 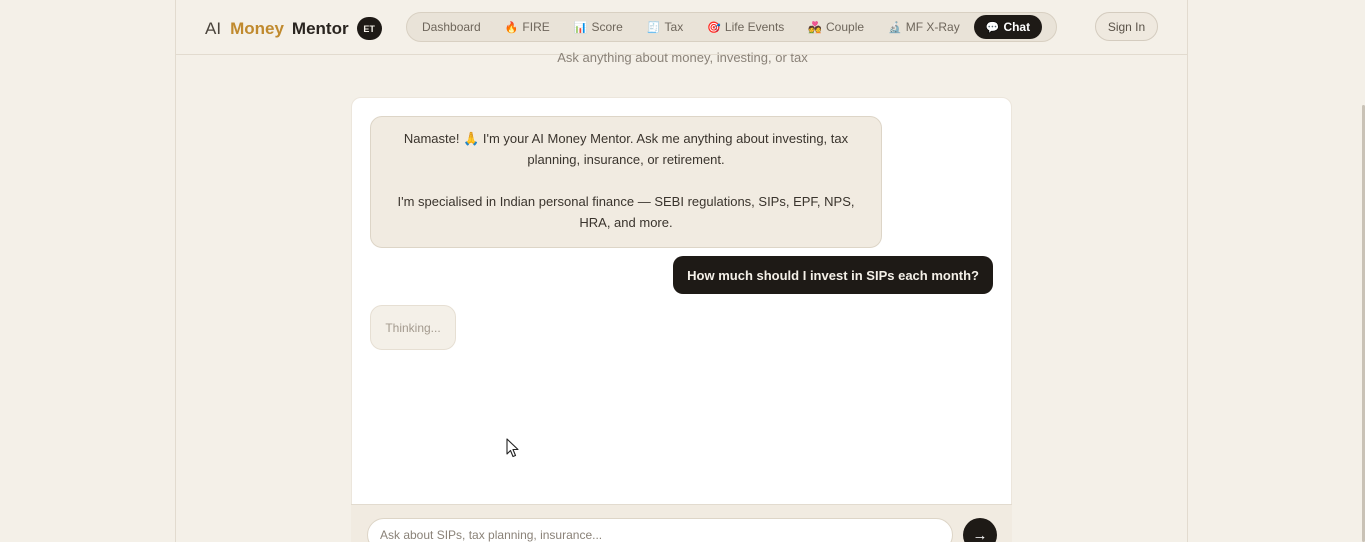 I want to click on nav-fire: 🔥 FIRE, so click(x=527, y=27).